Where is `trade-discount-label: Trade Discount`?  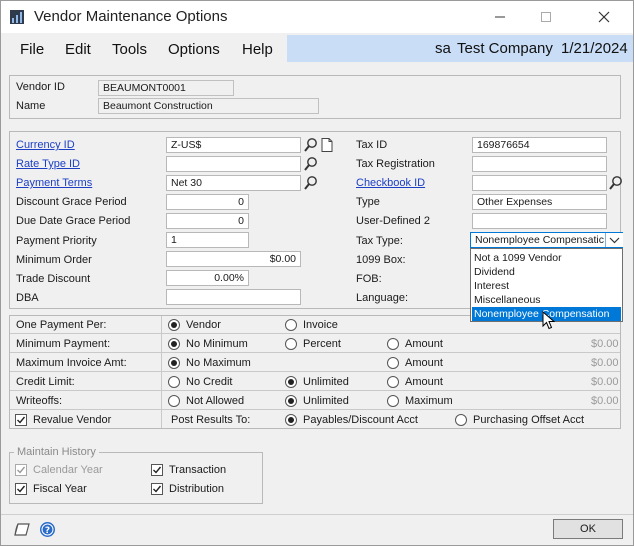 trade-discount-label: Trade Discount is located at coordinates (53, 279).